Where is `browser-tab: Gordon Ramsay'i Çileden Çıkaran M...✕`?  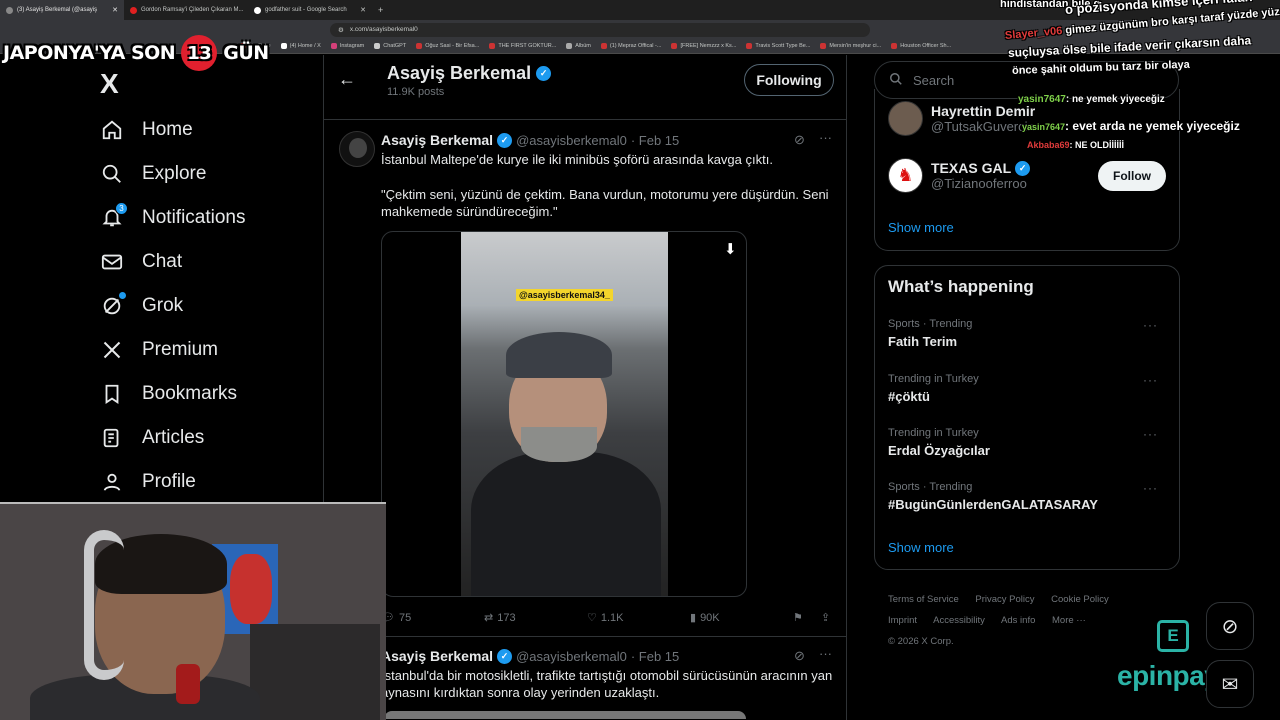
browser-tab: Gordon Ramsay'i Çileden Çıkaran M...✕ is located at coordinates (186, 10).